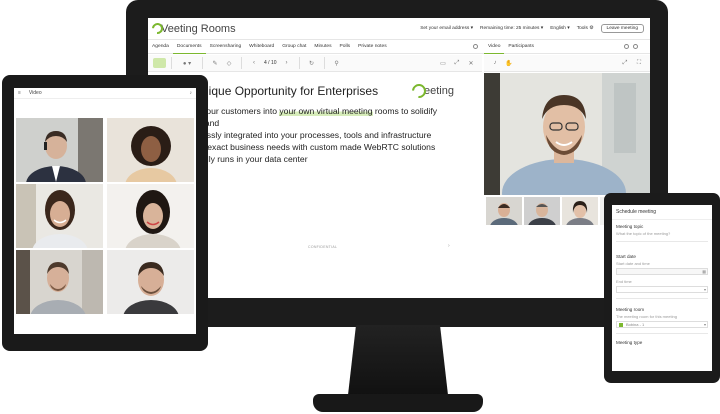 The height and width of the screenshot is (414, 720). Describe the element at coordinates (662, 212) in the screenshot. I see `schedule-meeting-title: Schedule meeting` at that location.